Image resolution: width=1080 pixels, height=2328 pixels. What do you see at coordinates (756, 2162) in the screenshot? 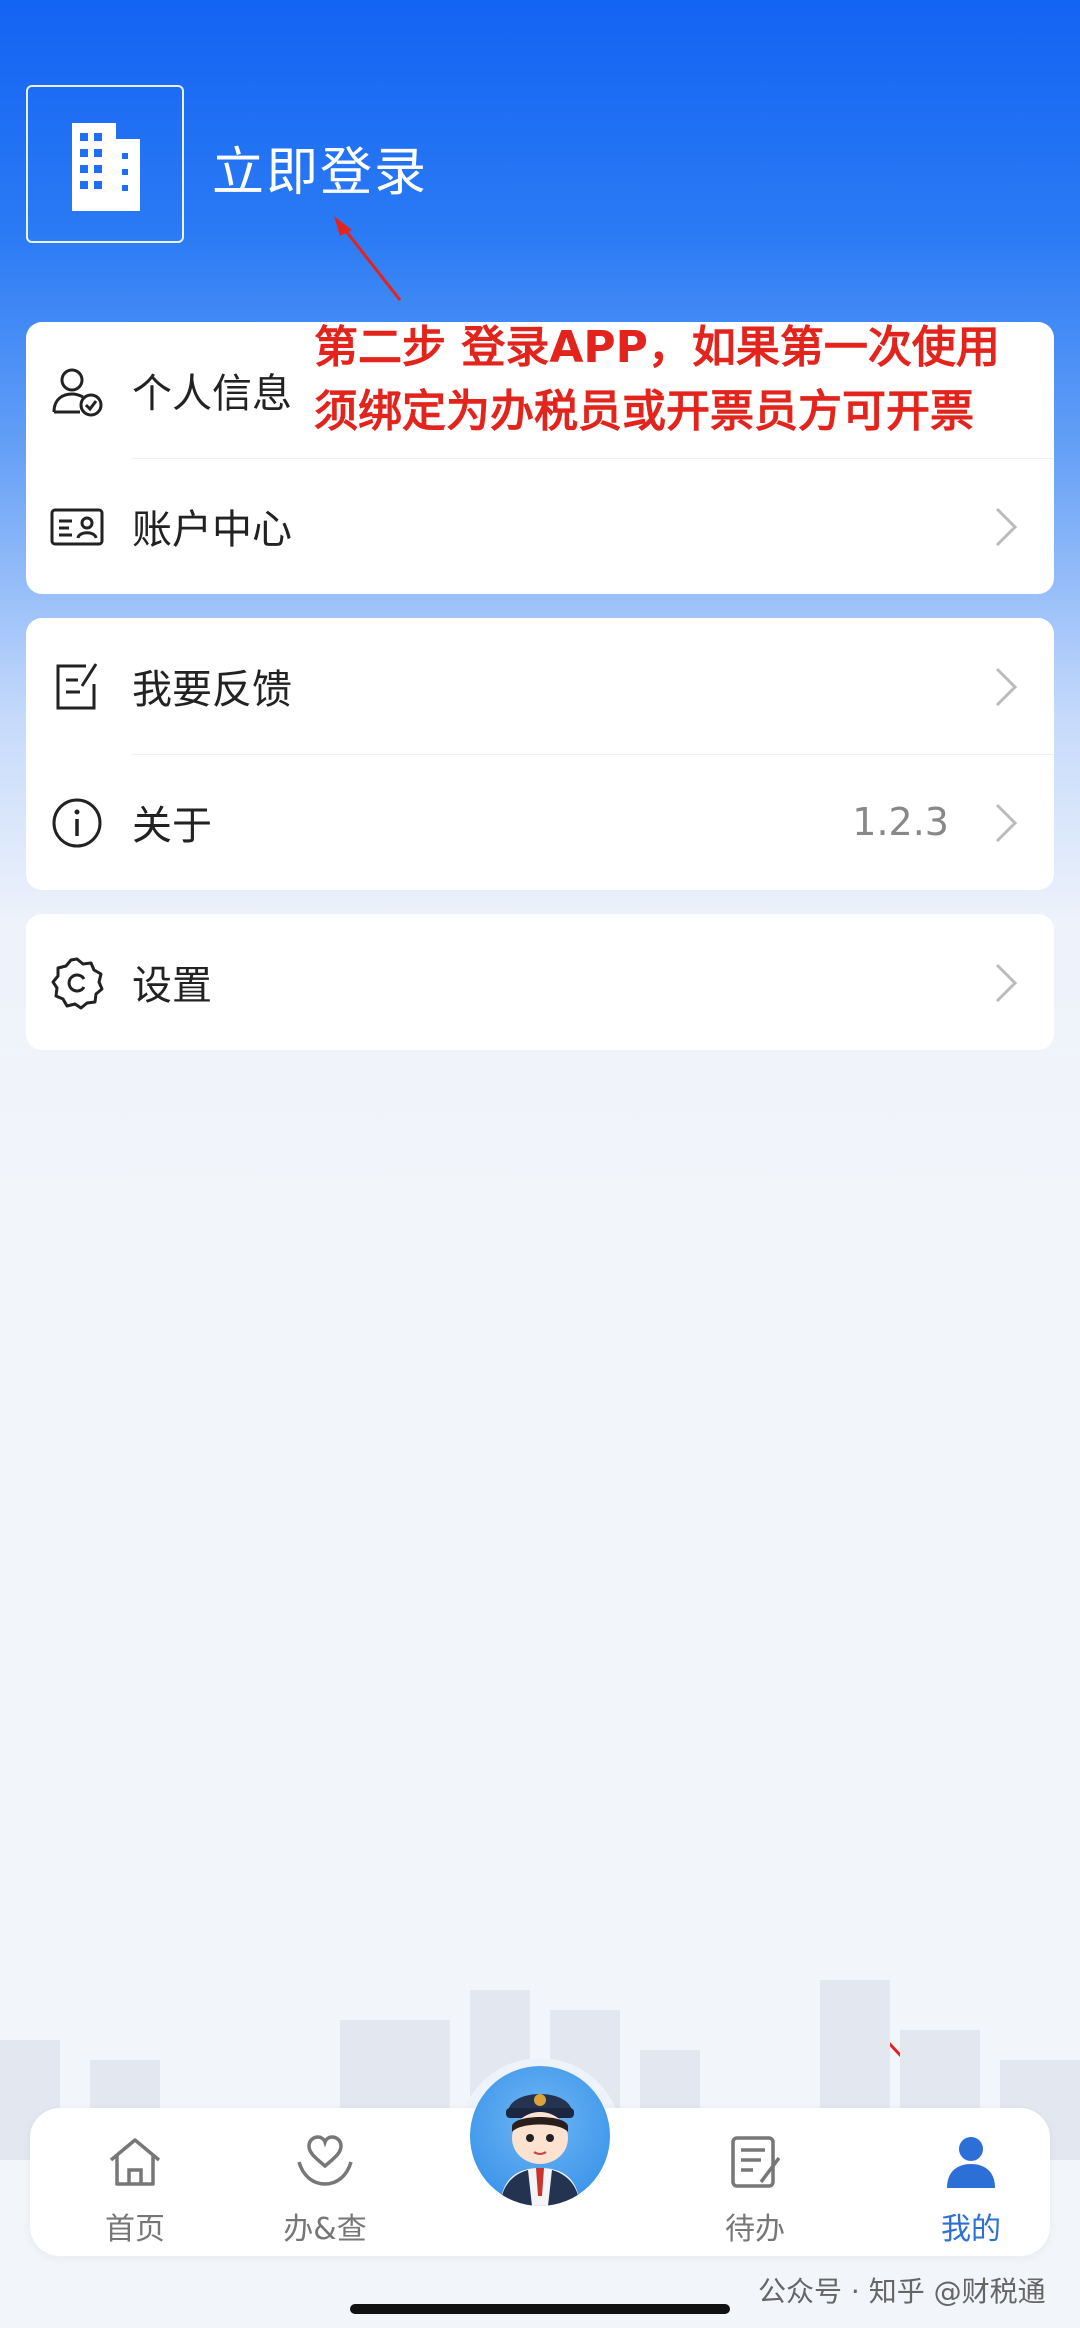
I see `todo-list-icon` at bounding box center [756, 2162].